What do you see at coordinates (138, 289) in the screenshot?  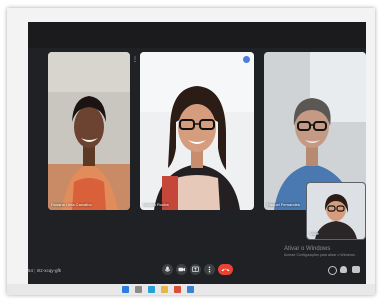 I see `search-icon` at bounding box center [138, 289].